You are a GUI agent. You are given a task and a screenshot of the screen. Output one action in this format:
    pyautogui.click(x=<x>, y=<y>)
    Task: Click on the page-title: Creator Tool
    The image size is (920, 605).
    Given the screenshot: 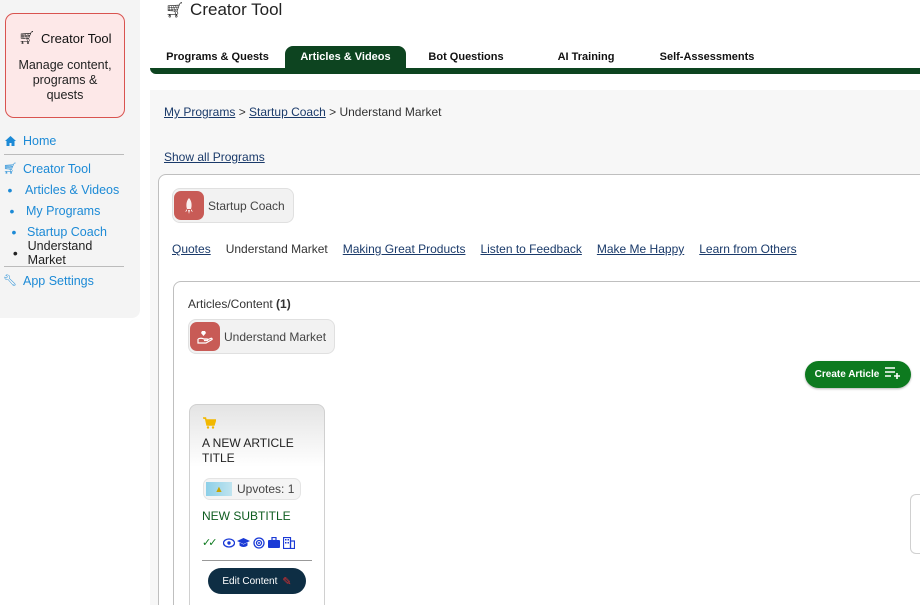 What is the action you would take?
    pyautogui.click(x=236, y=9)
    